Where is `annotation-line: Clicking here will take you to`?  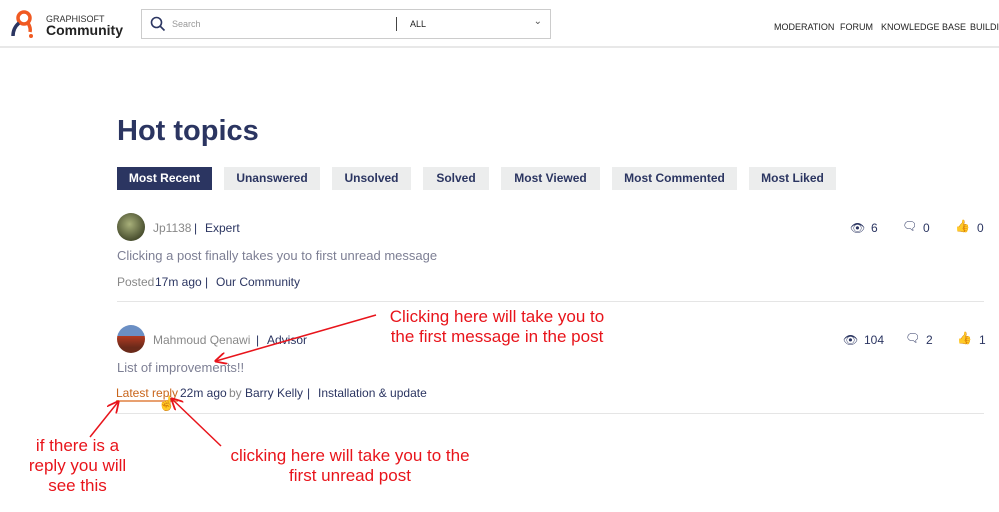
annotation-line: Clicking here will take you to is located at coordinates (497, 316).